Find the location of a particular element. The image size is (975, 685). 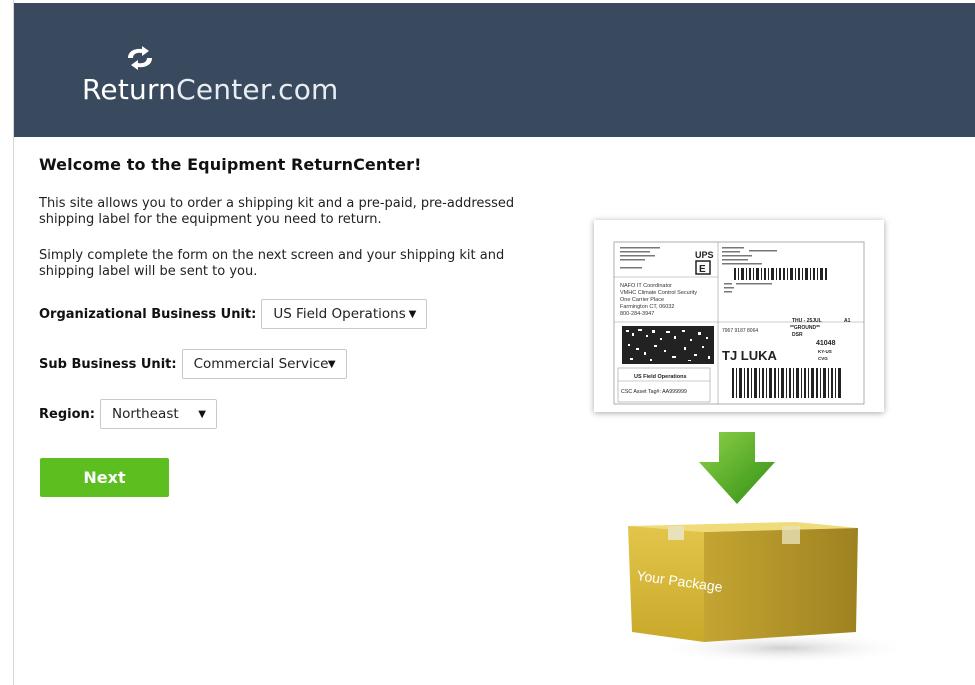

region-row: Region: Northeast ▼ is located at coordinates (279, 414).